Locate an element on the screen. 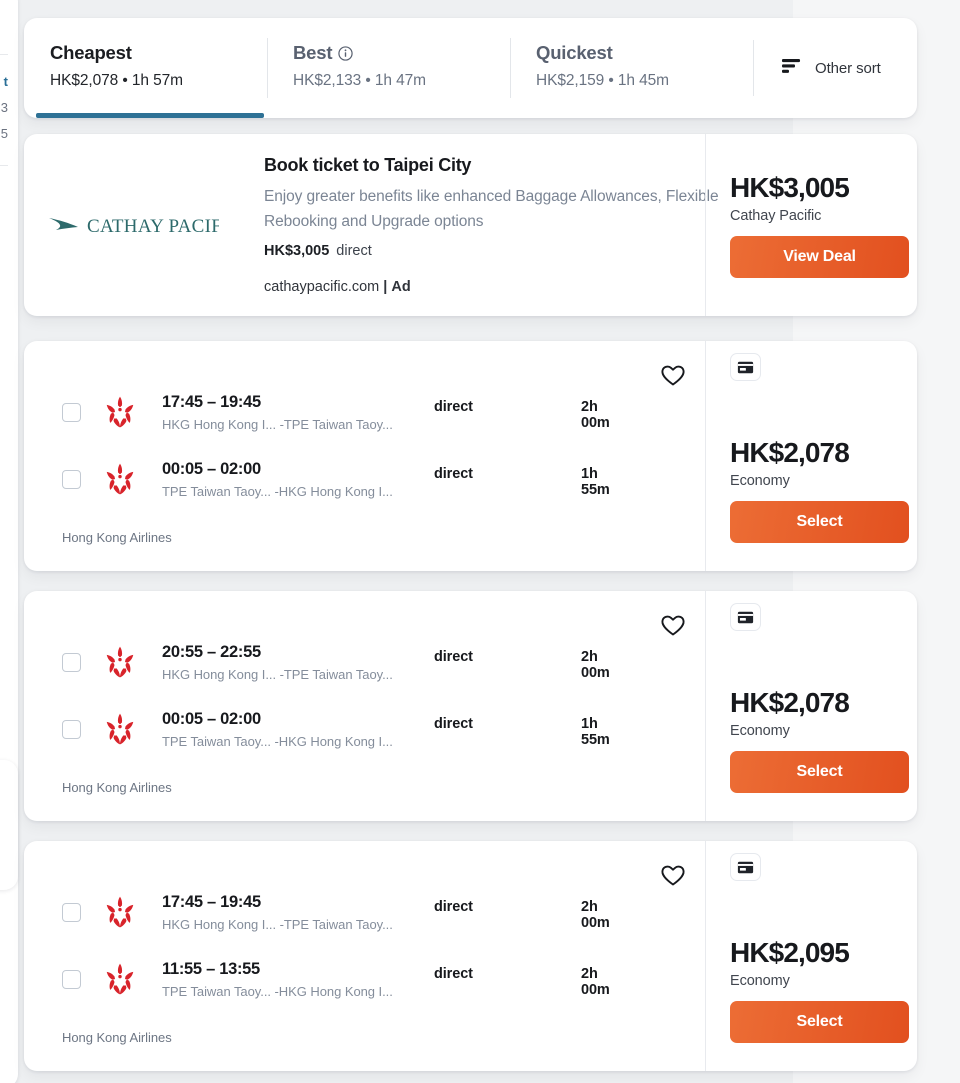 This screenshot has width=960, height=1083. cathay-pacific-logo: CATHAY PACIFIC is located at coordinates (133, 225).